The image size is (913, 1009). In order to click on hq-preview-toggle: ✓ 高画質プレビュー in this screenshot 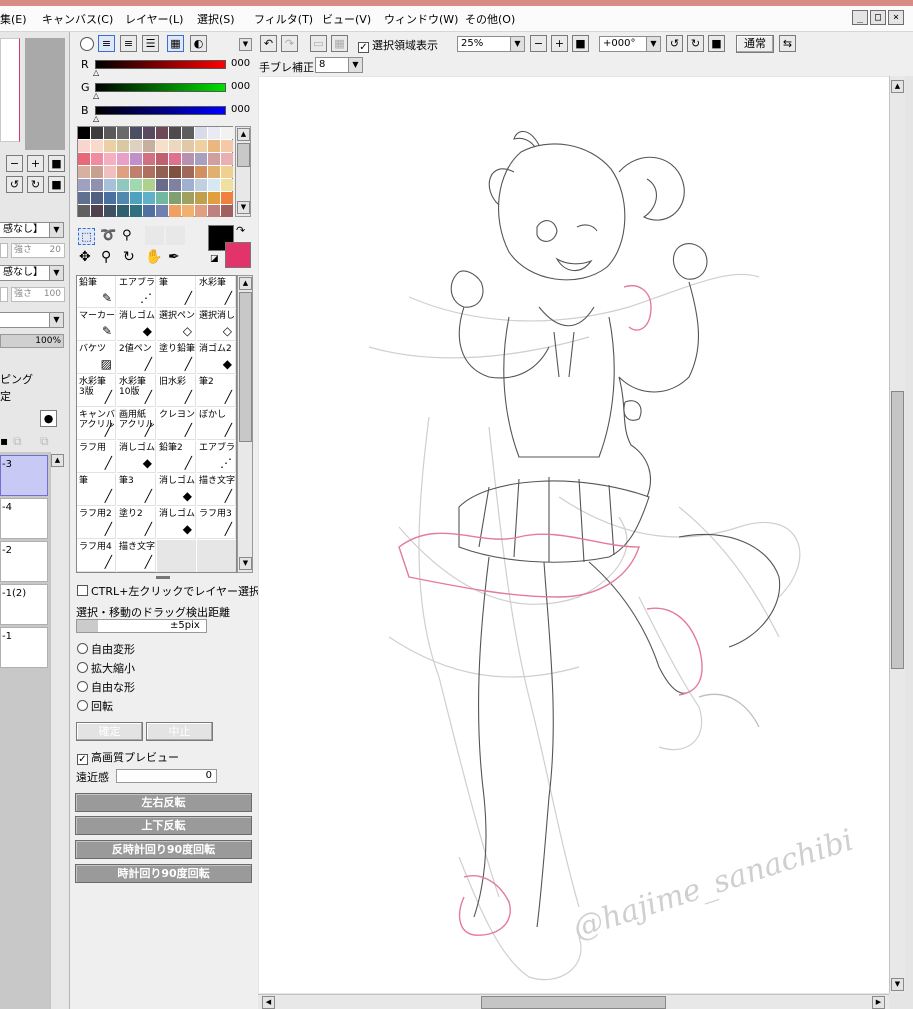, I will do `click(128, 757)`.